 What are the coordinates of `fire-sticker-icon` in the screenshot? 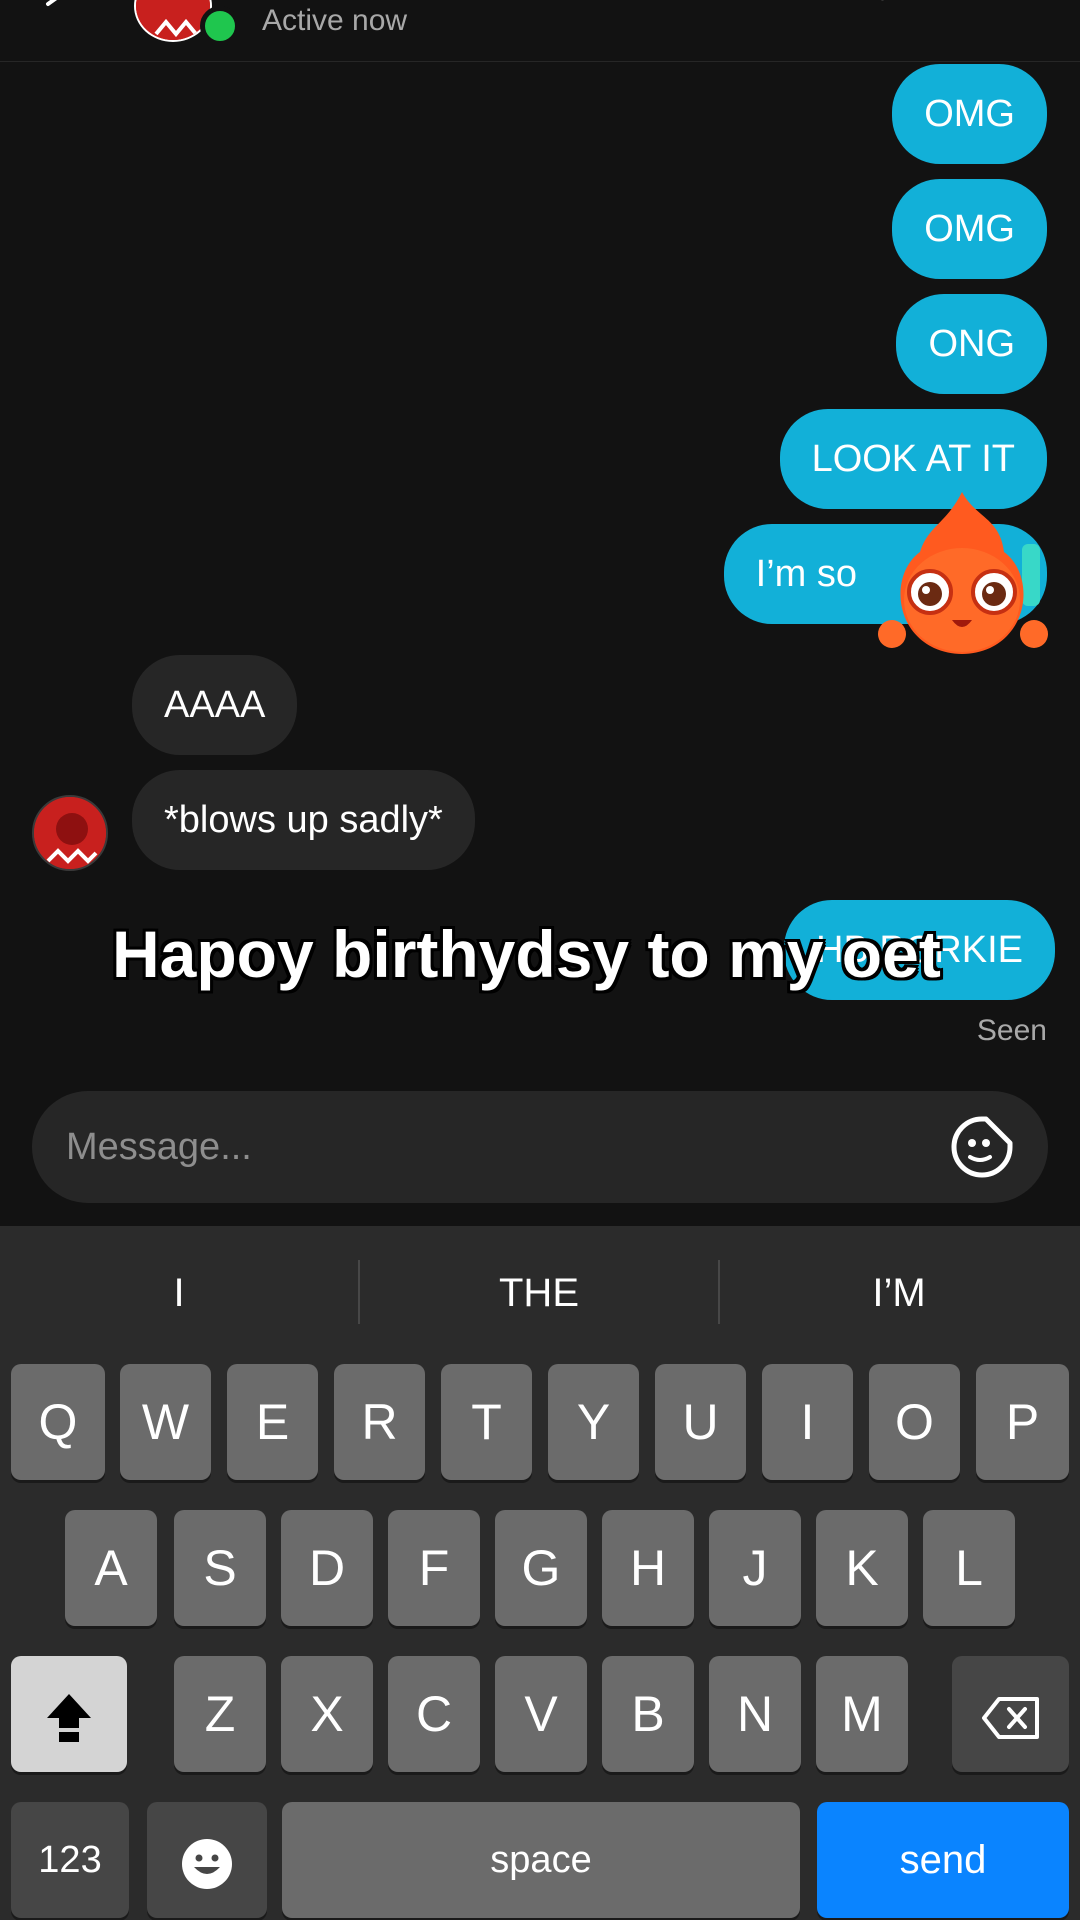 It's located at (963, 573).